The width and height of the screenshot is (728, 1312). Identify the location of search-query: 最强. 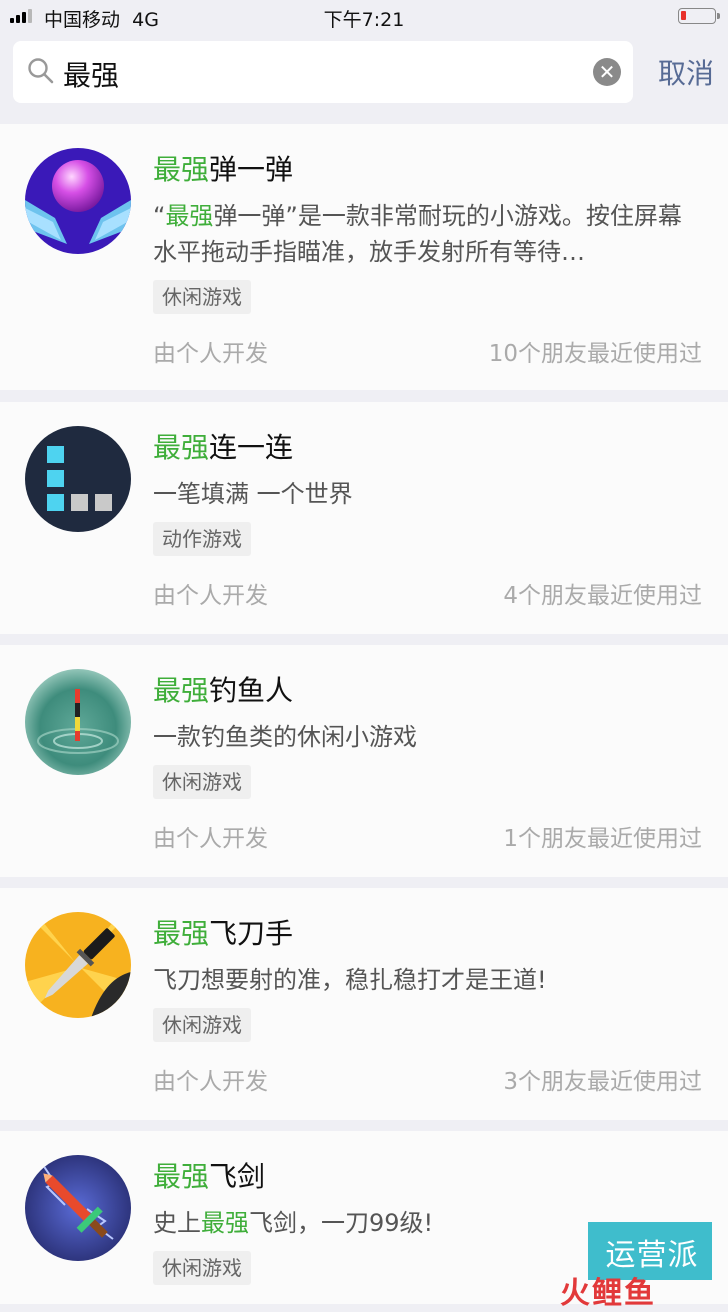
(91, 75).